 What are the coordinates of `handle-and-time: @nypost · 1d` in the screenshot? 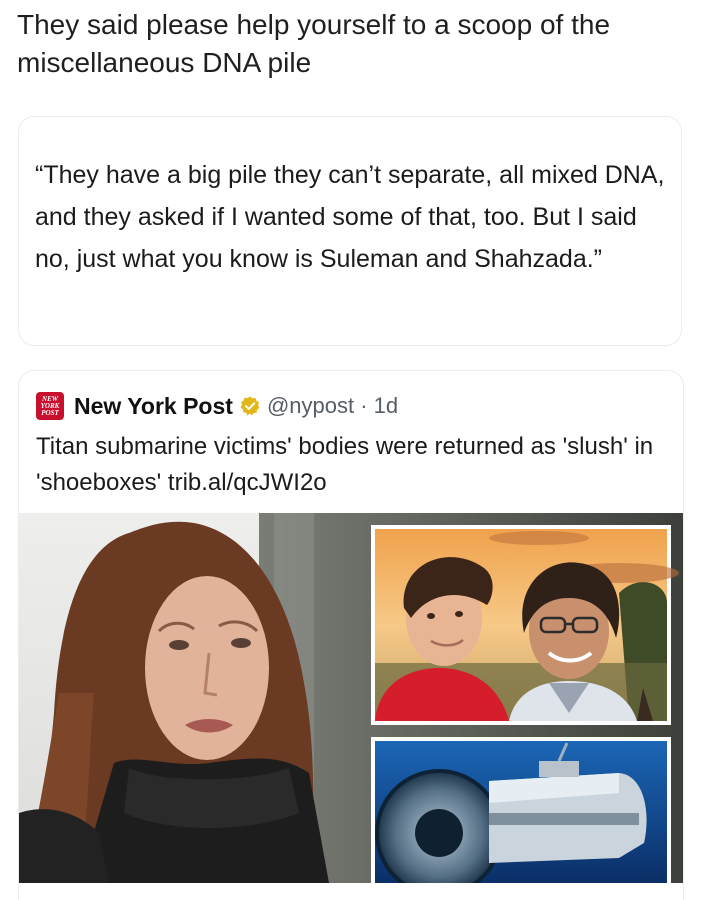 It's located at (332, 406).